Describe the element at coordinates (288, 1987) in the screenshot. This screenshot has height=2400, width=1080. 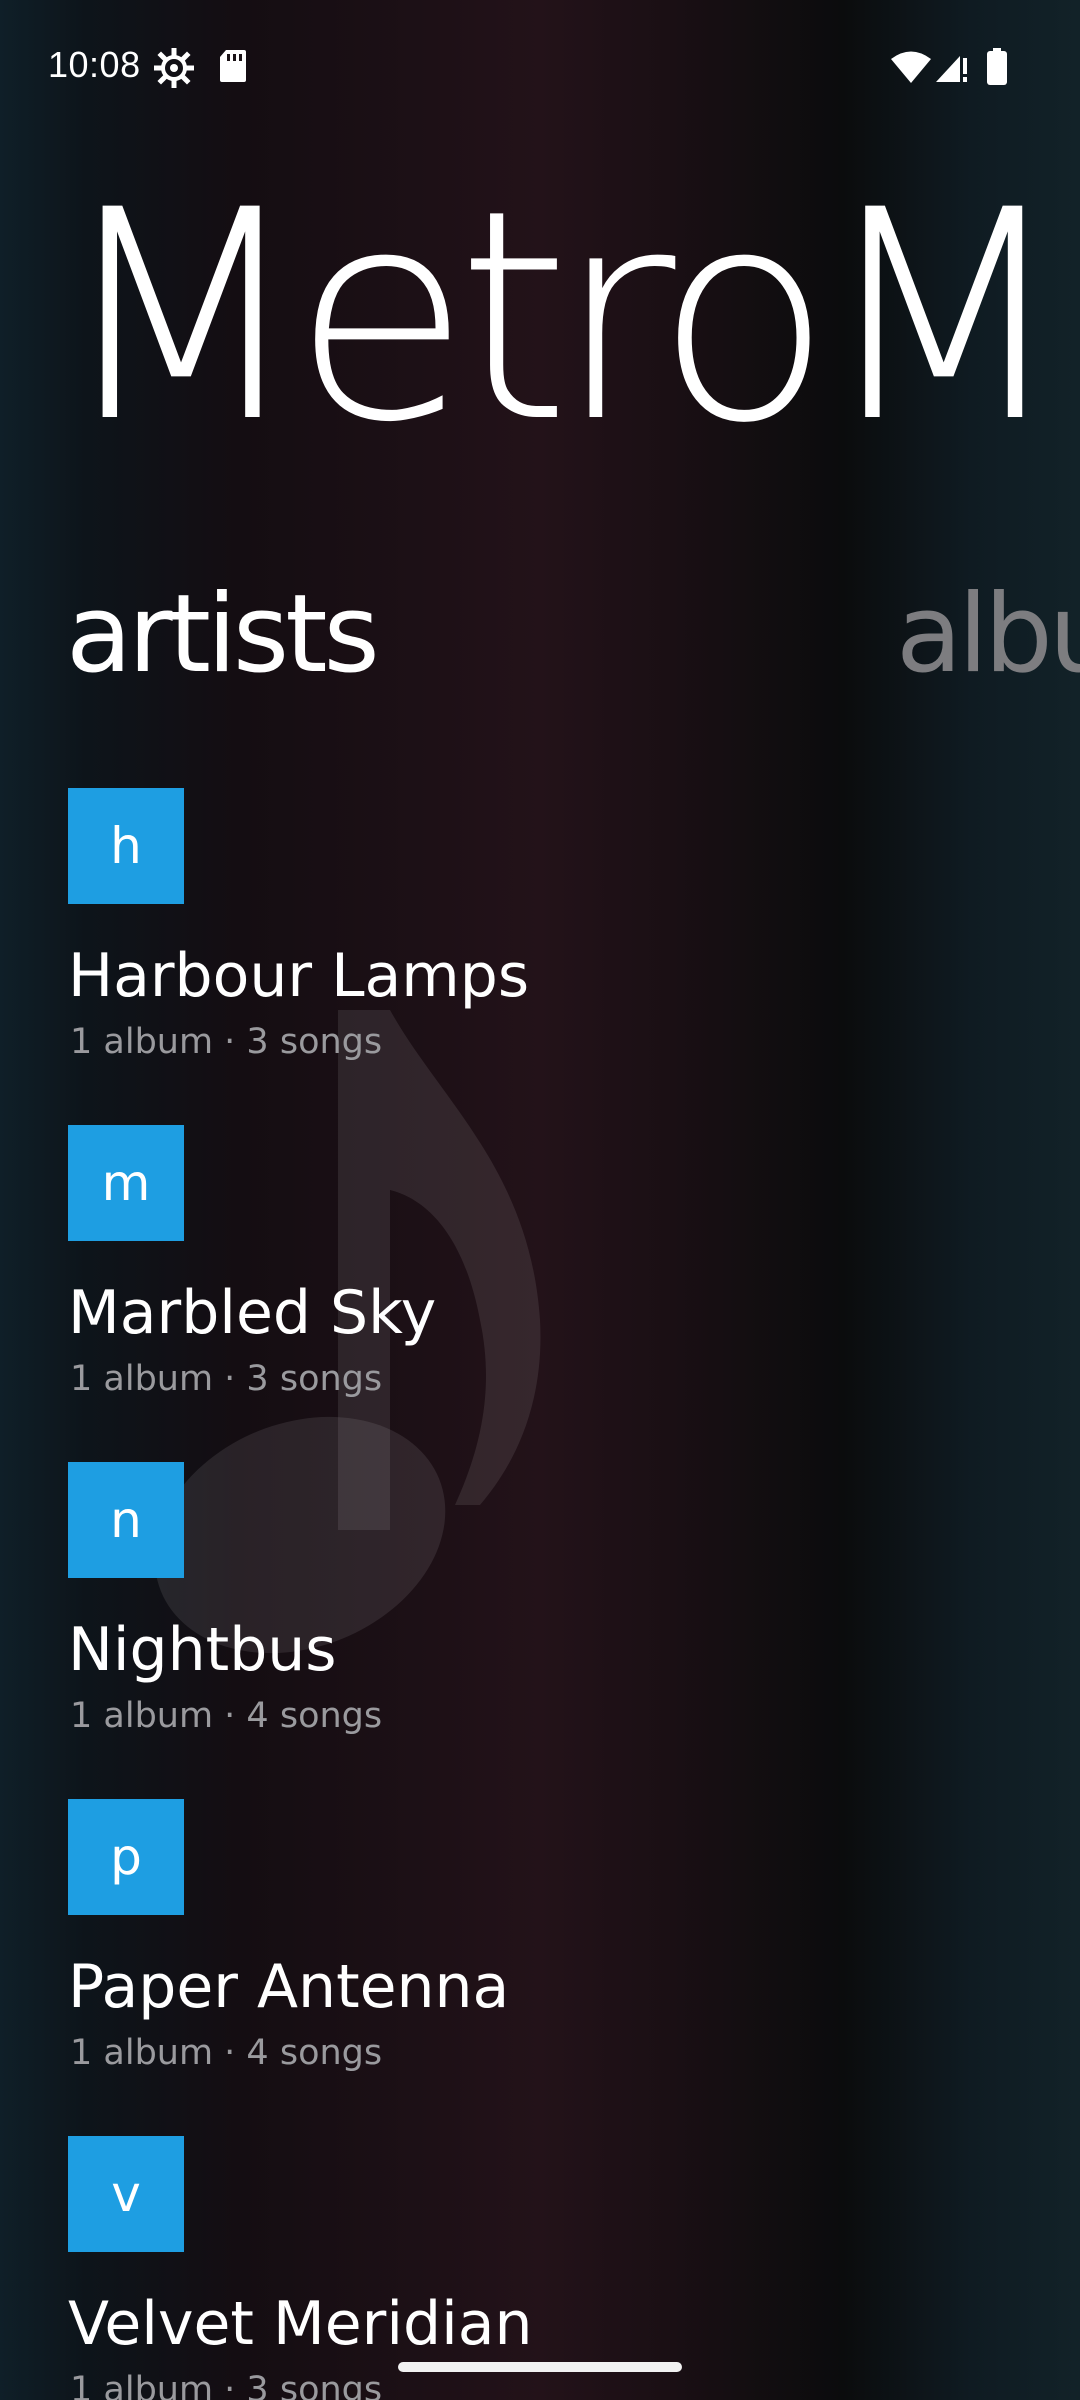
I see `artist-name: Paper Antenna` at that location.